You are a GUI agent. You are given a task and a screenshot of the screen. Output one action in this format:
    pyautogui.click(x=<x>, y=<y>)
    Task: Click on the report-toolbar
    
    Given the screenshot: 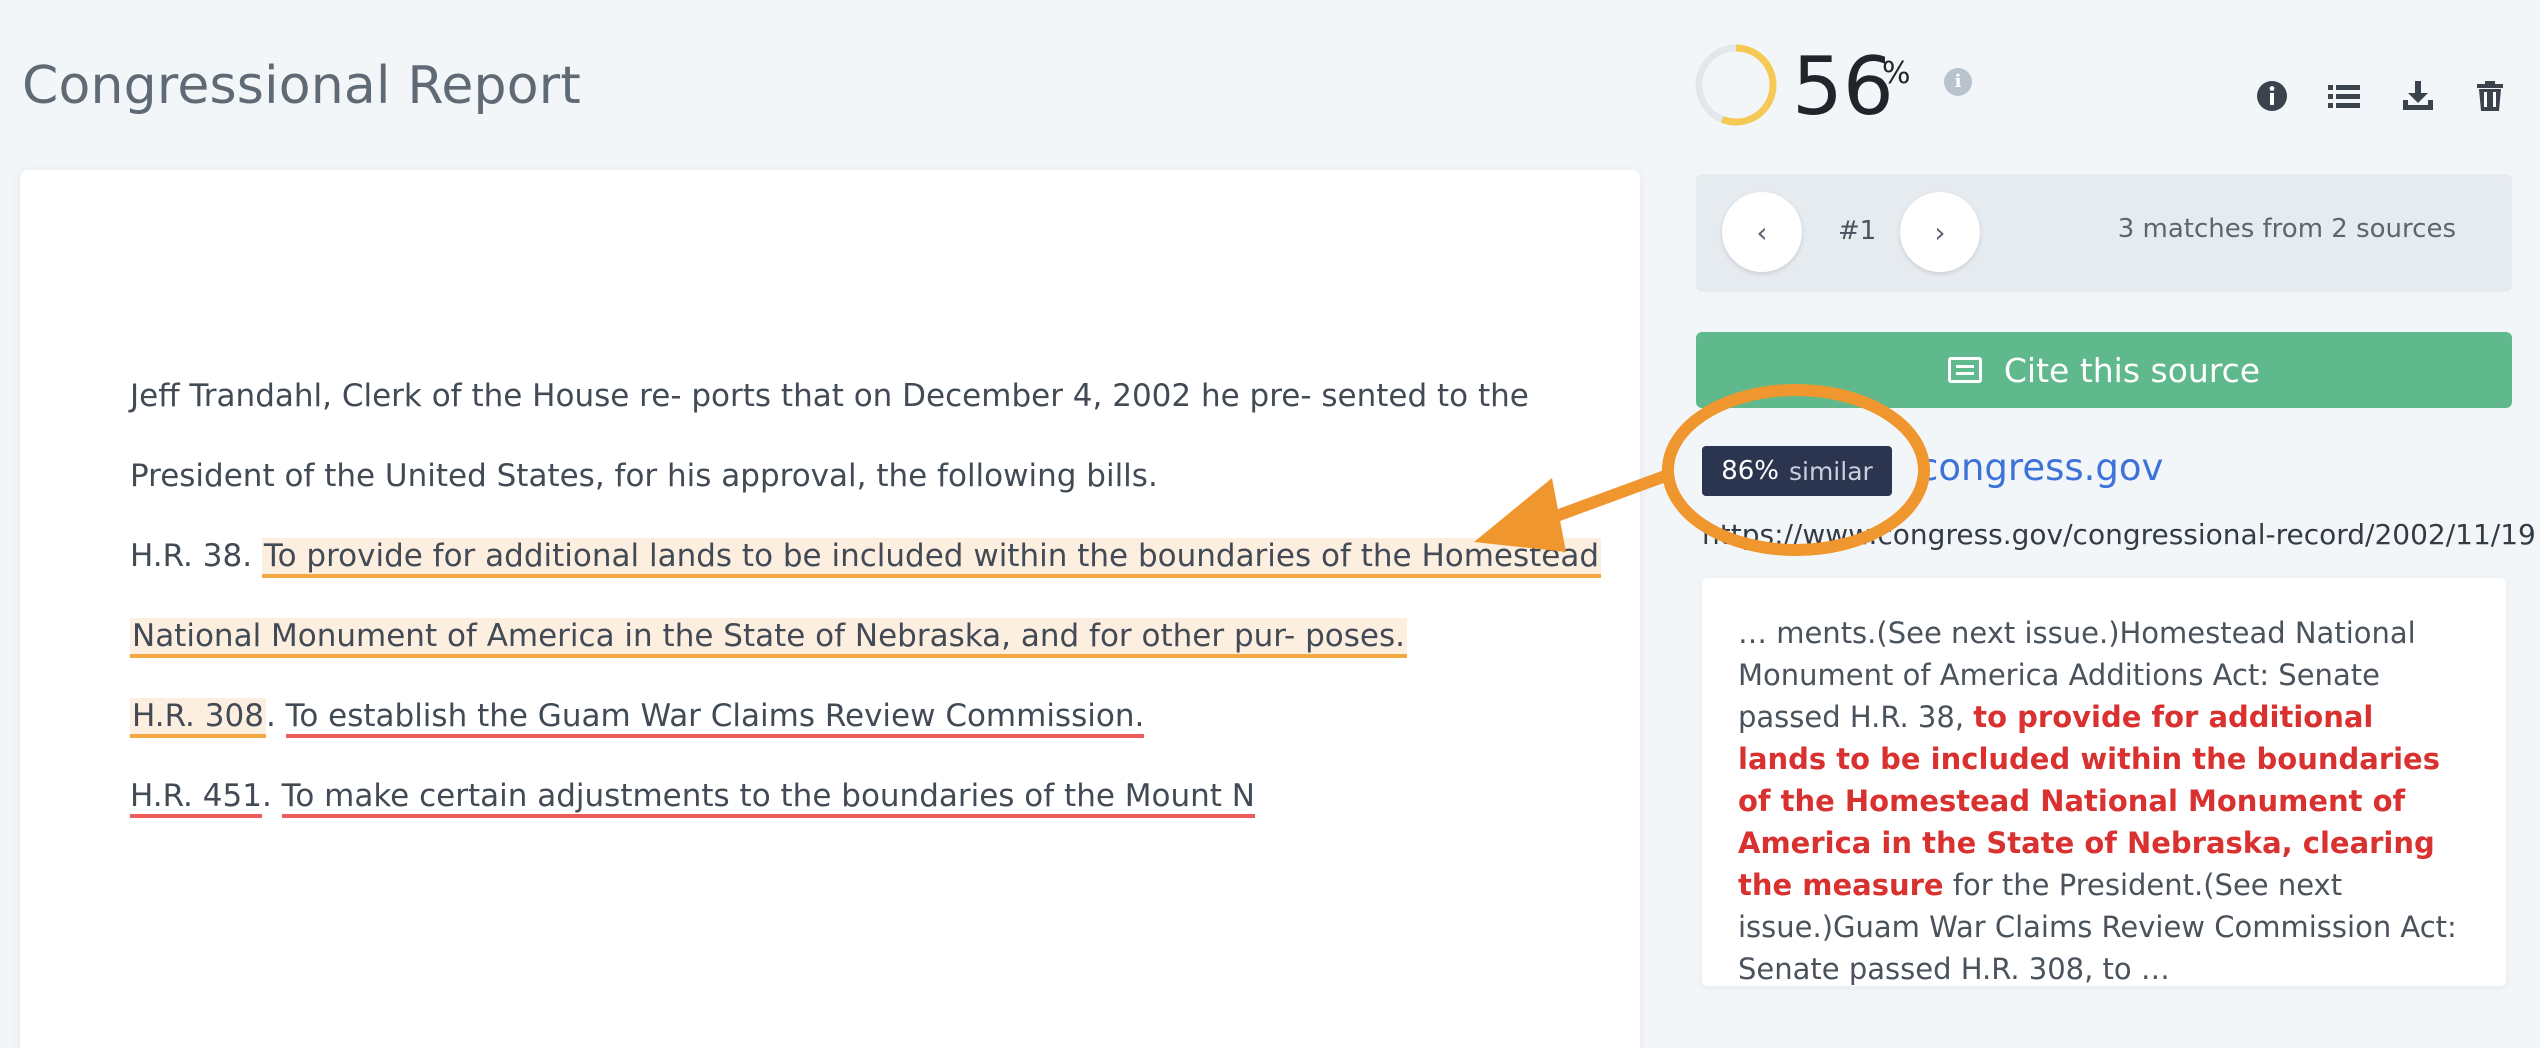 What is the action you would take?
    pyautogui.click(x=2384, y=96)
    